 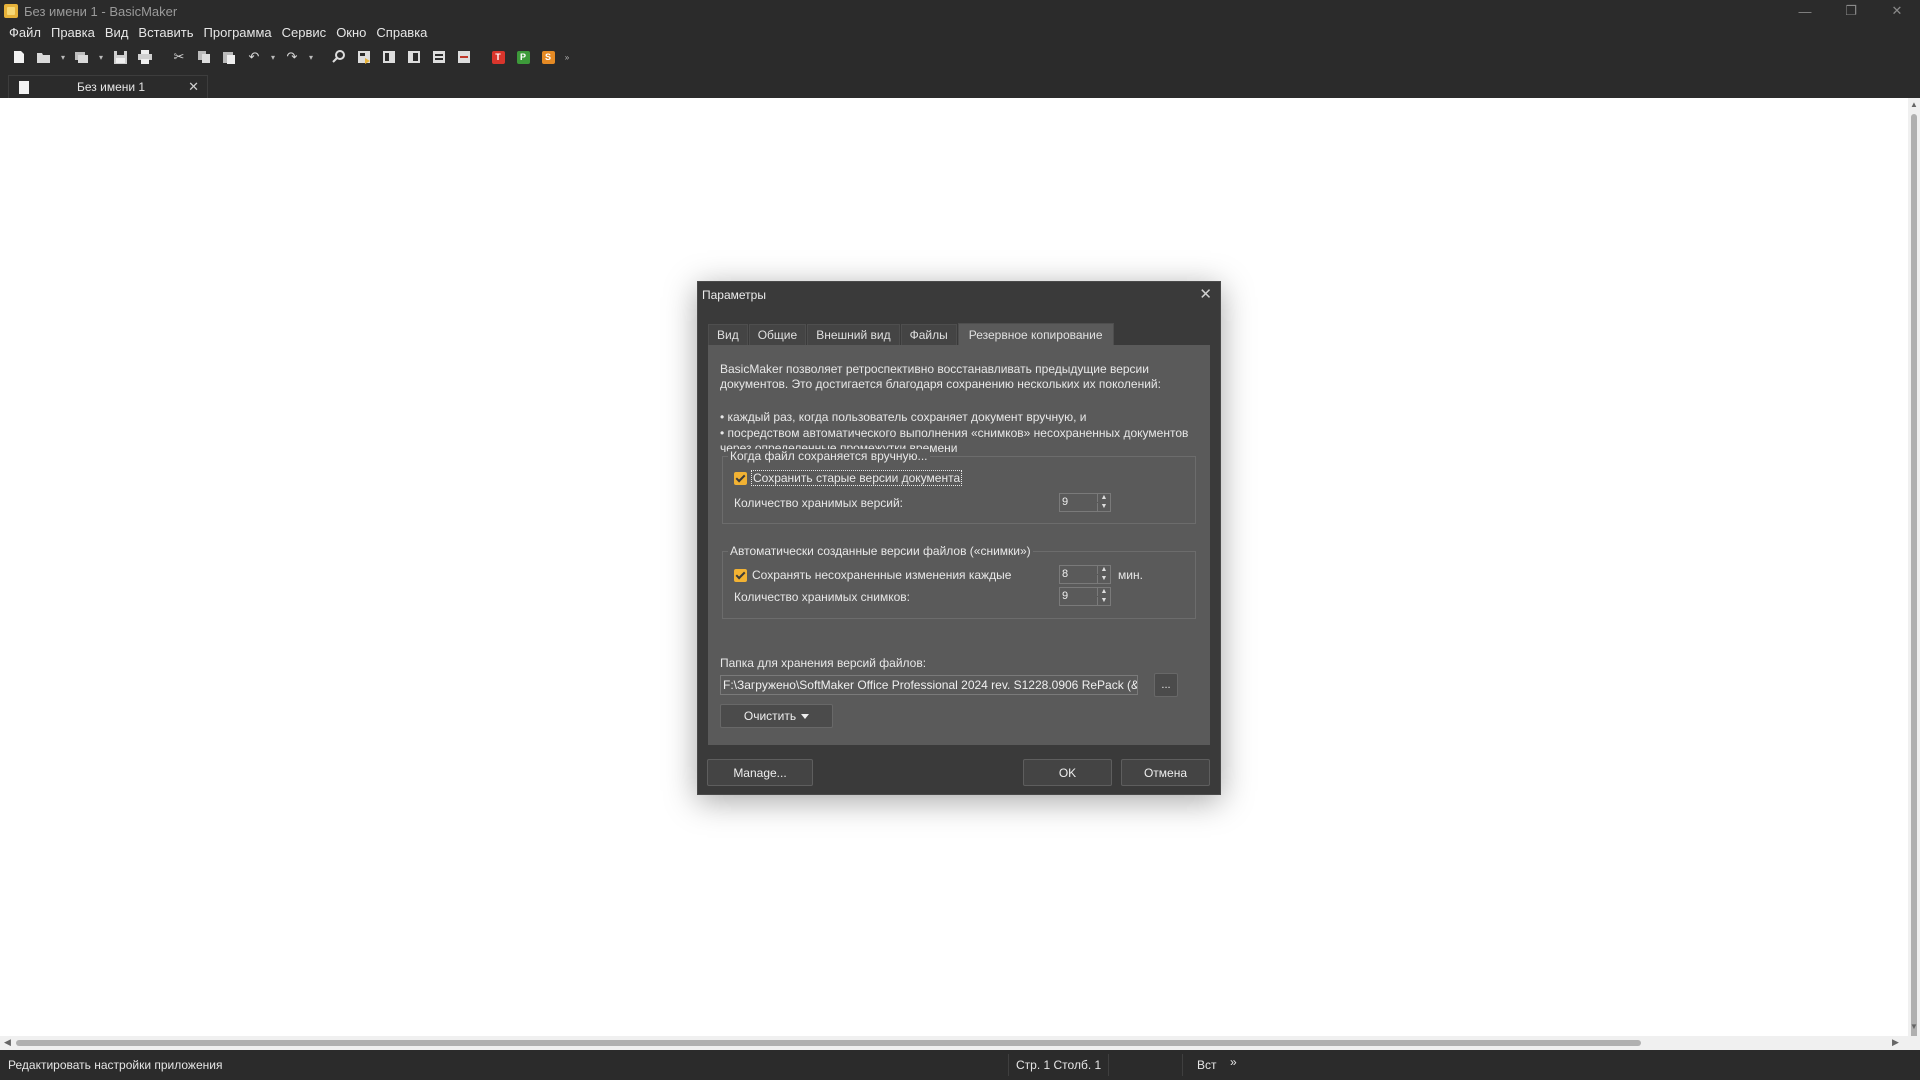 I want to click on versions-count-label: Количество хранимых версий:, so click(x=818, y=503).